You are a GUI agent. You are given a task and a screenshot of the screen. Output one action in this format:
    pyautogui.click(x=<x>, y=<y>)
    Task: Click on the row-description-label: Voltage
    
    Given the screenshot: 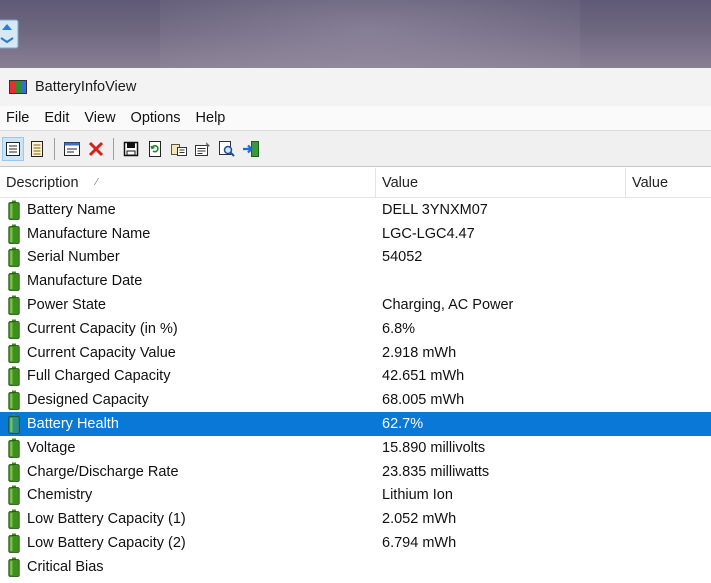 What is the action you would take?
    pyautogui.click(x=51, y=447)
    